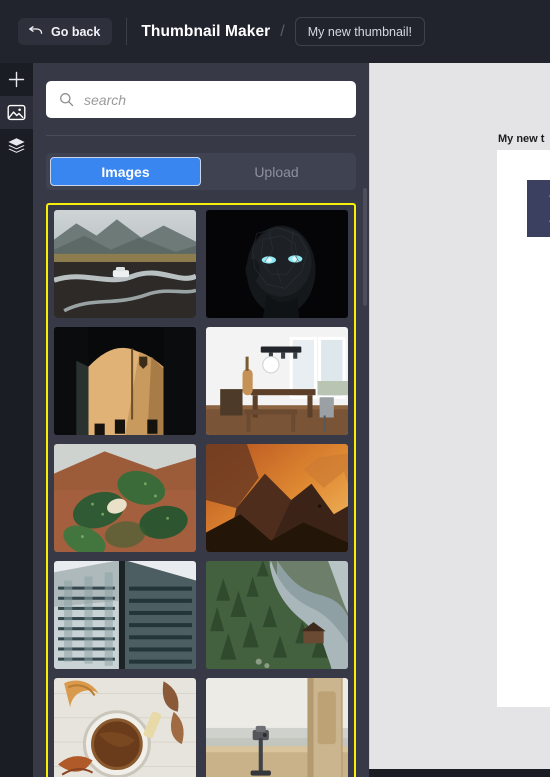 The height and width of the screenshot is (777, 550). Describe the element at coordinates (16, 420) in the screenshot. I see `icon-rail` at that location.